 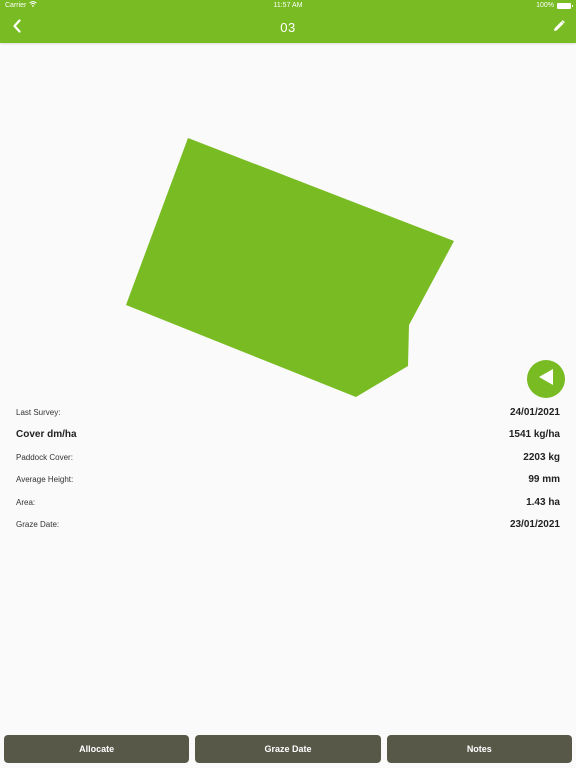 What do you see at coordinates (45, 480) in the screenshot?
I see `average-height-label: Average Height:` at bounding box center [45, 480].